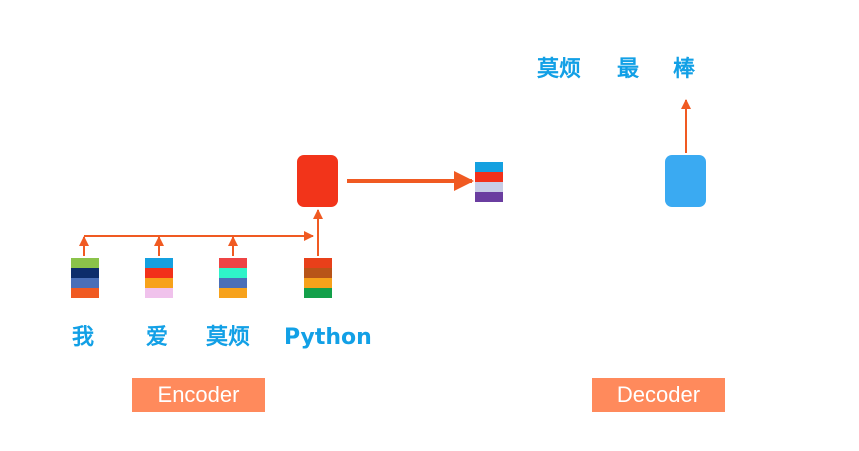 This screenshot has height=451, width=859. Describe the element at coordinates (559, 69) in the screenshot. I see `output-token-label: 莫烦` at that location.